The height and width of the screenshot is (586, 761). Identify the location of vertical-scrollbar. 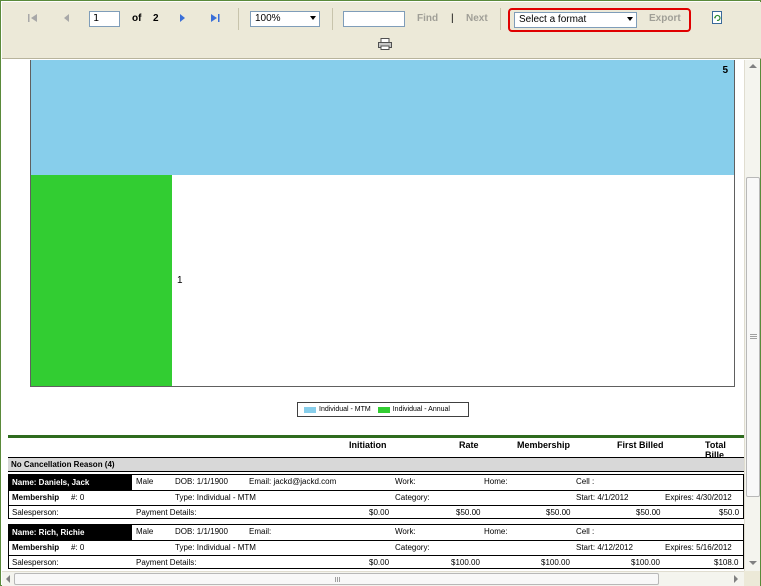
(752, 315).